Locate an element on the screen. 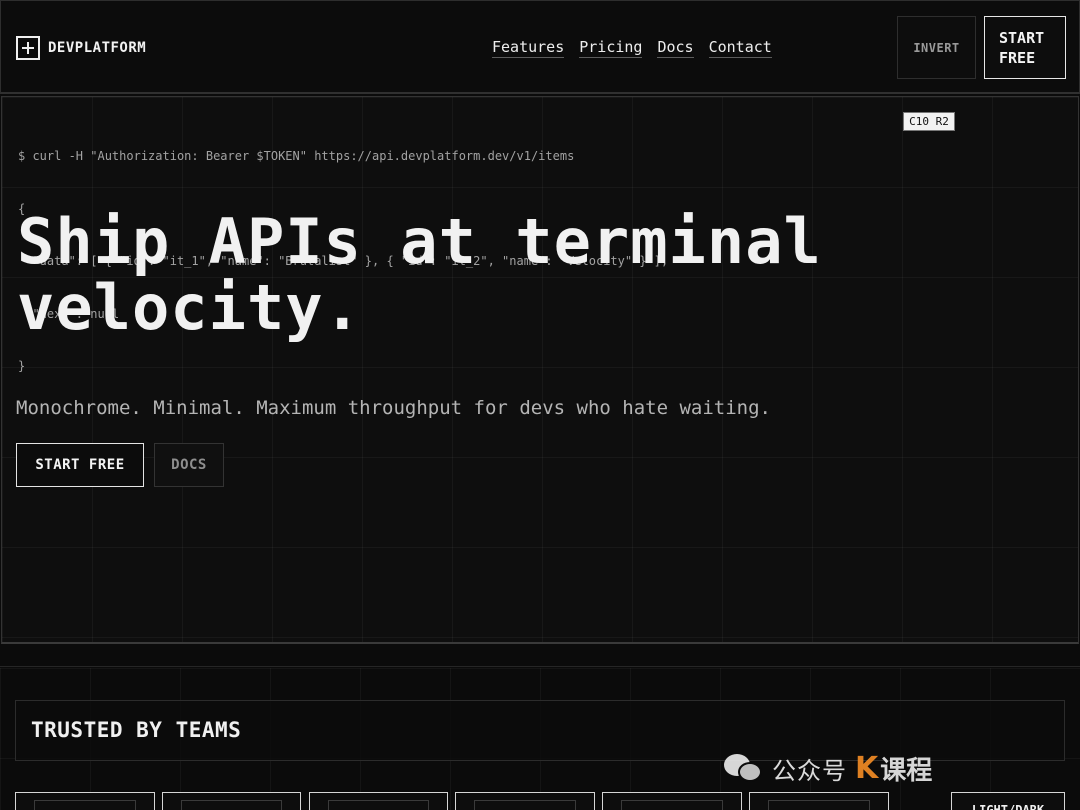  nav-link-docs: Docs is located at coordinates (675, 48).